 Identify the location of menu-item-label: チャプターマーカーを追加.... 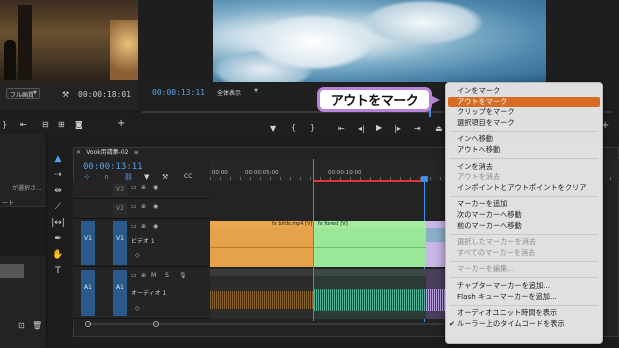
(504, 285).